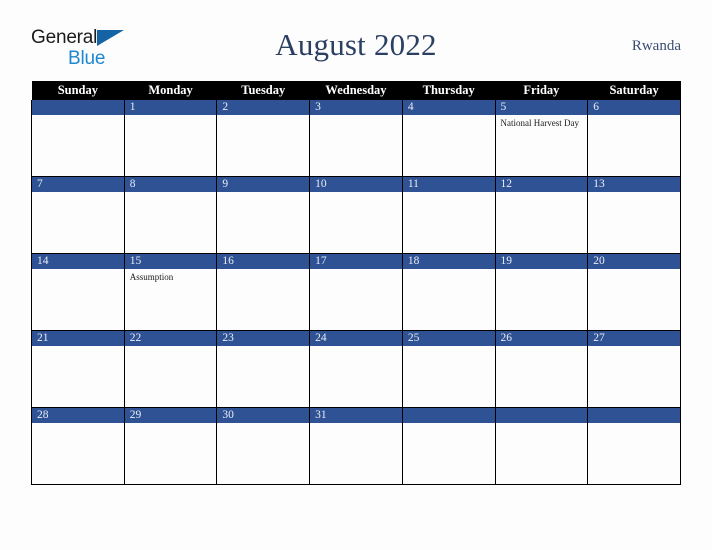 This screenshot has width=712, height=550. I want to click on day-number: 20, so click(634, 261).